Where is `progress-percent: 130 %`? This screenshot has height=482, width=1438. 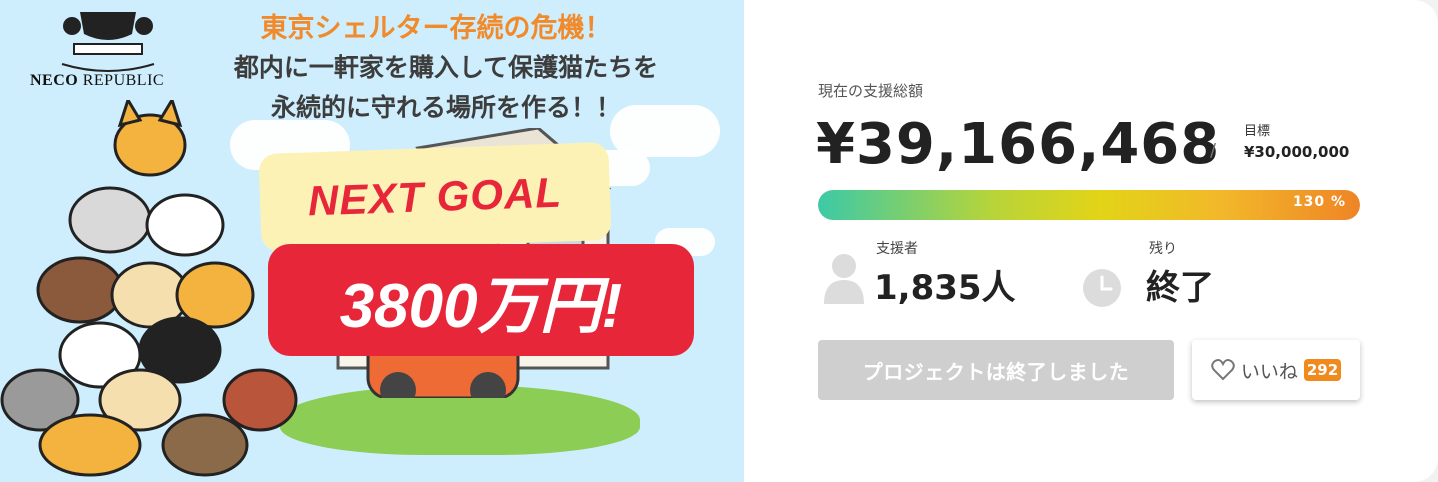
progress-percent: 130 % is located at coordinates (1319, 202).